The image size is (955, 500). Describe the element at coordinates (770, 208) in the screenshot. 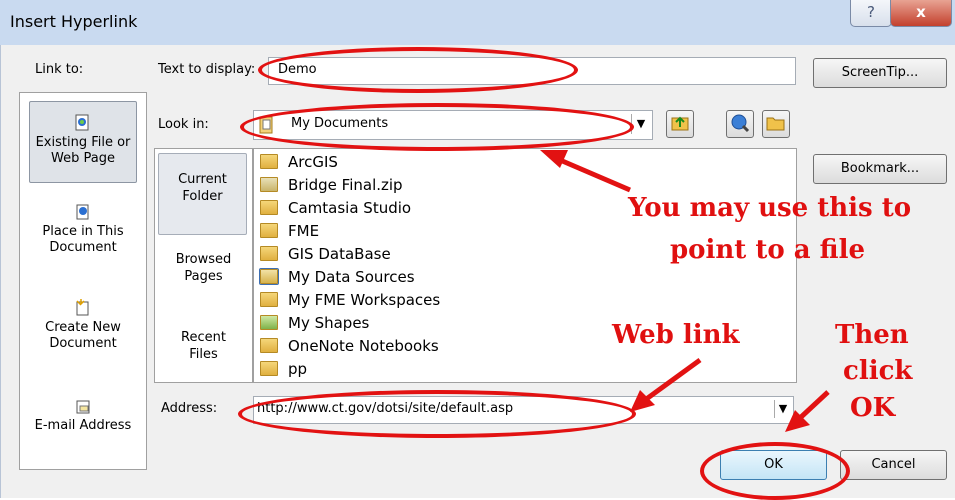

I see `annotation-point-file-1: You may use this to` at that location.